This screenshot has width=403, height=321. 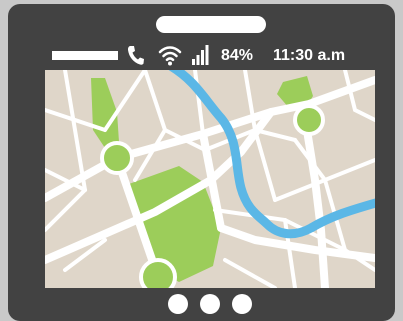 What do you see at coordinates (170, 56) in the screenshot?
I see `wifi-icon` at bounding box center [170, 56].